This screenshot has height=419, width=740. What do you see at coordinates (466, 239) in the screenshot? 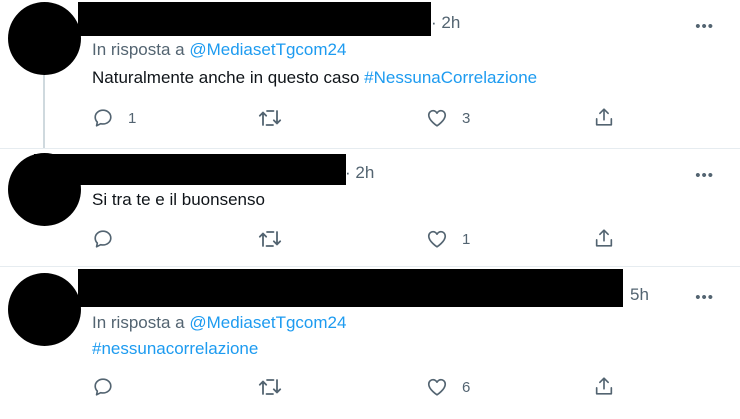
I see `like-count: 1` at bounding box center [466, 239].